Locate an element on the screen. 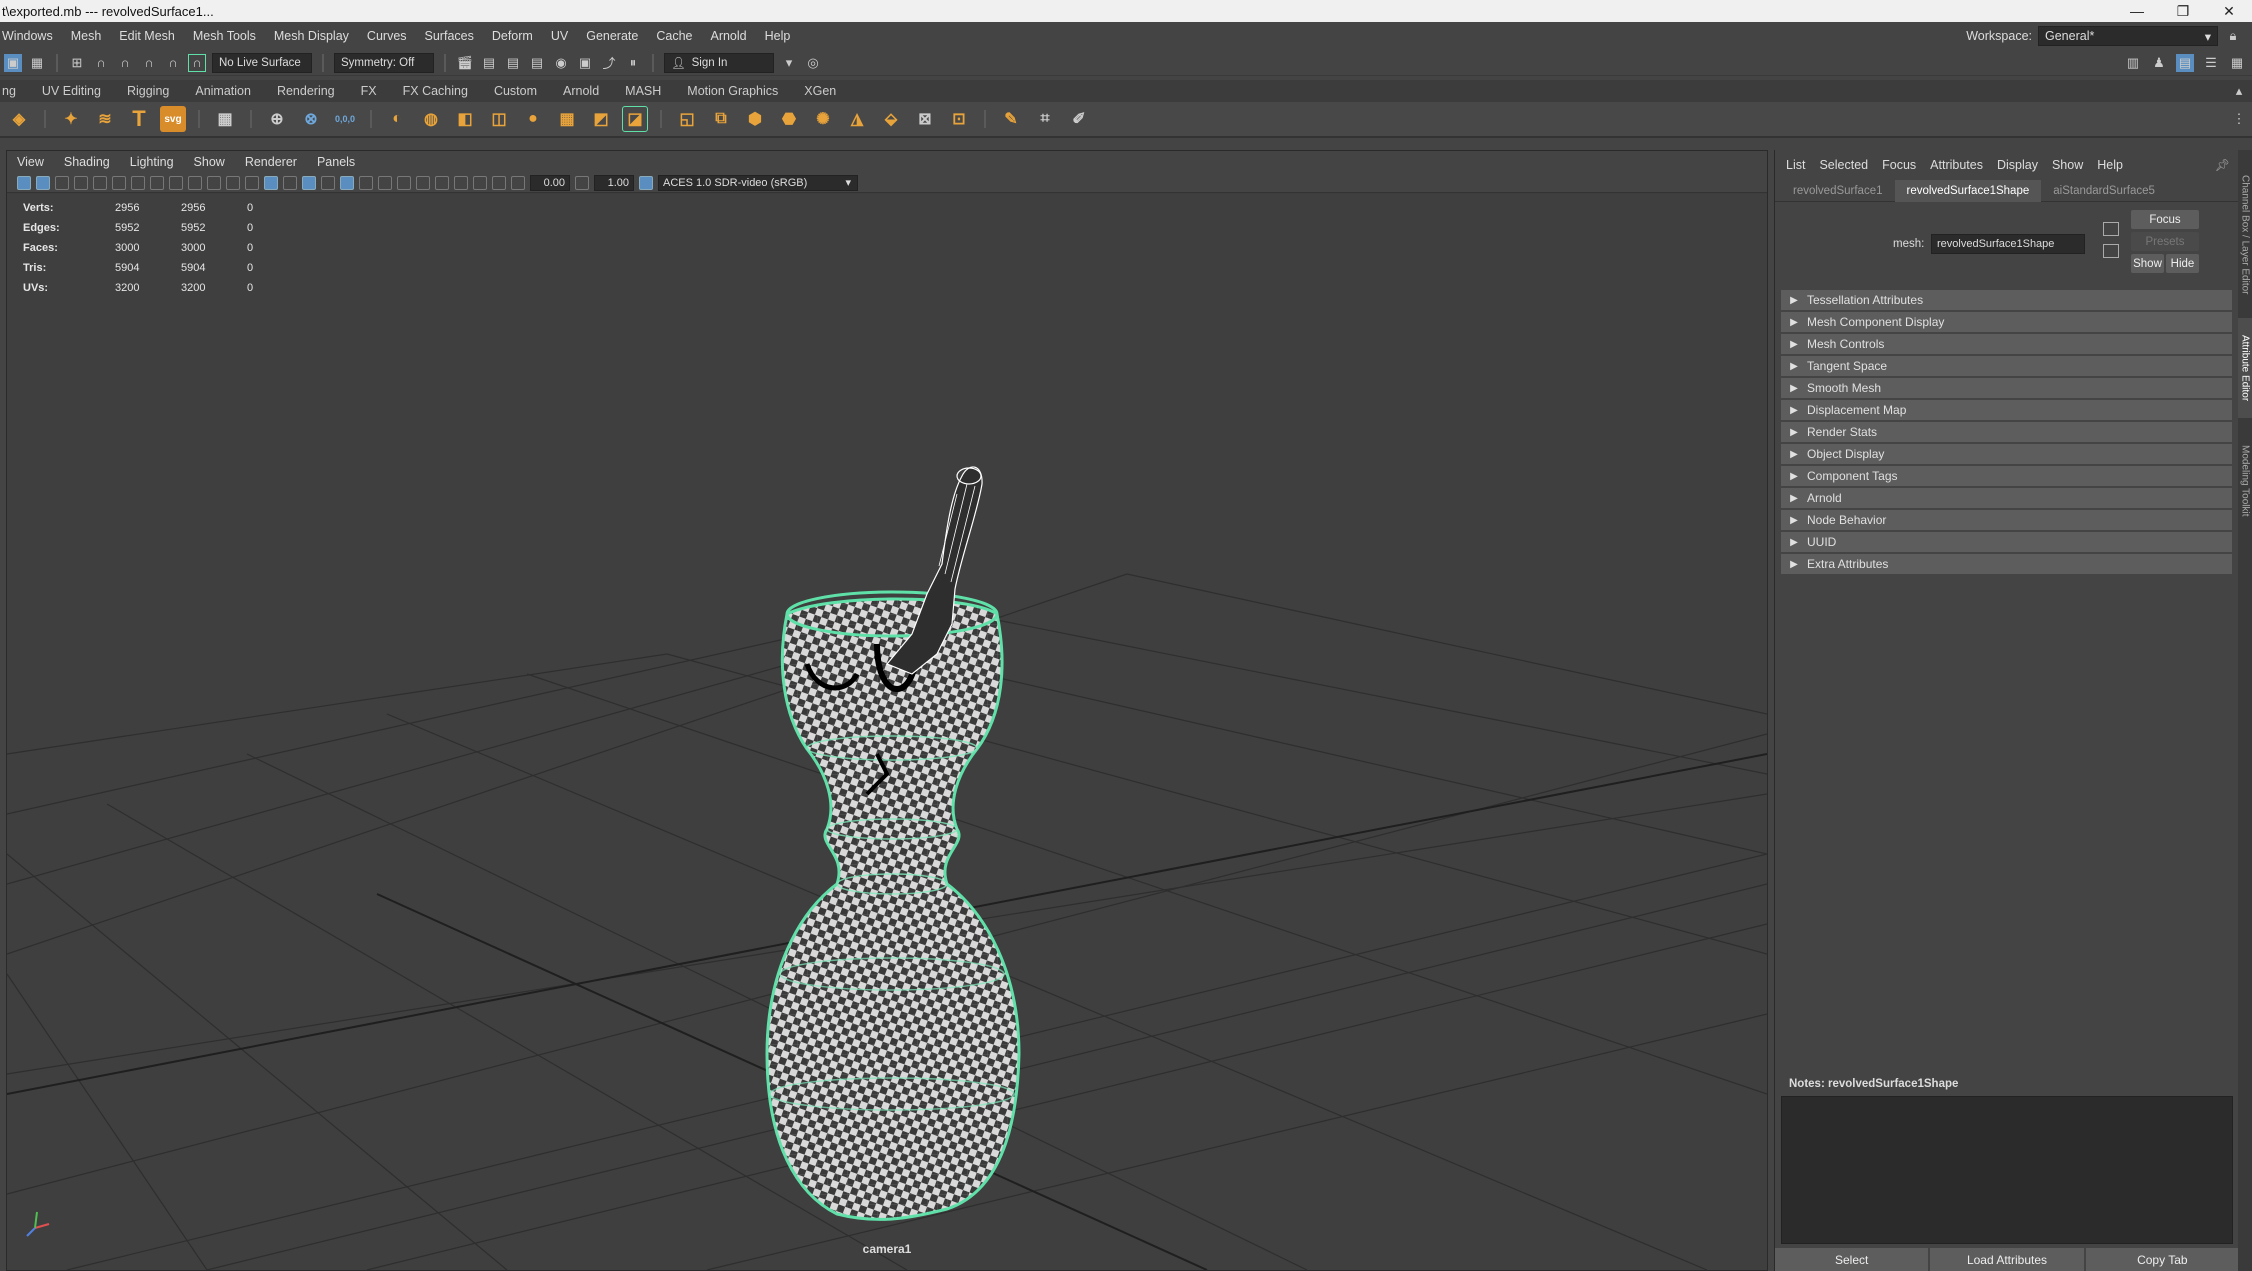 This screenshot has width=2252, height=1271. modeling-toolkit-icon: ▥ is located at coordinates (2133, 63).